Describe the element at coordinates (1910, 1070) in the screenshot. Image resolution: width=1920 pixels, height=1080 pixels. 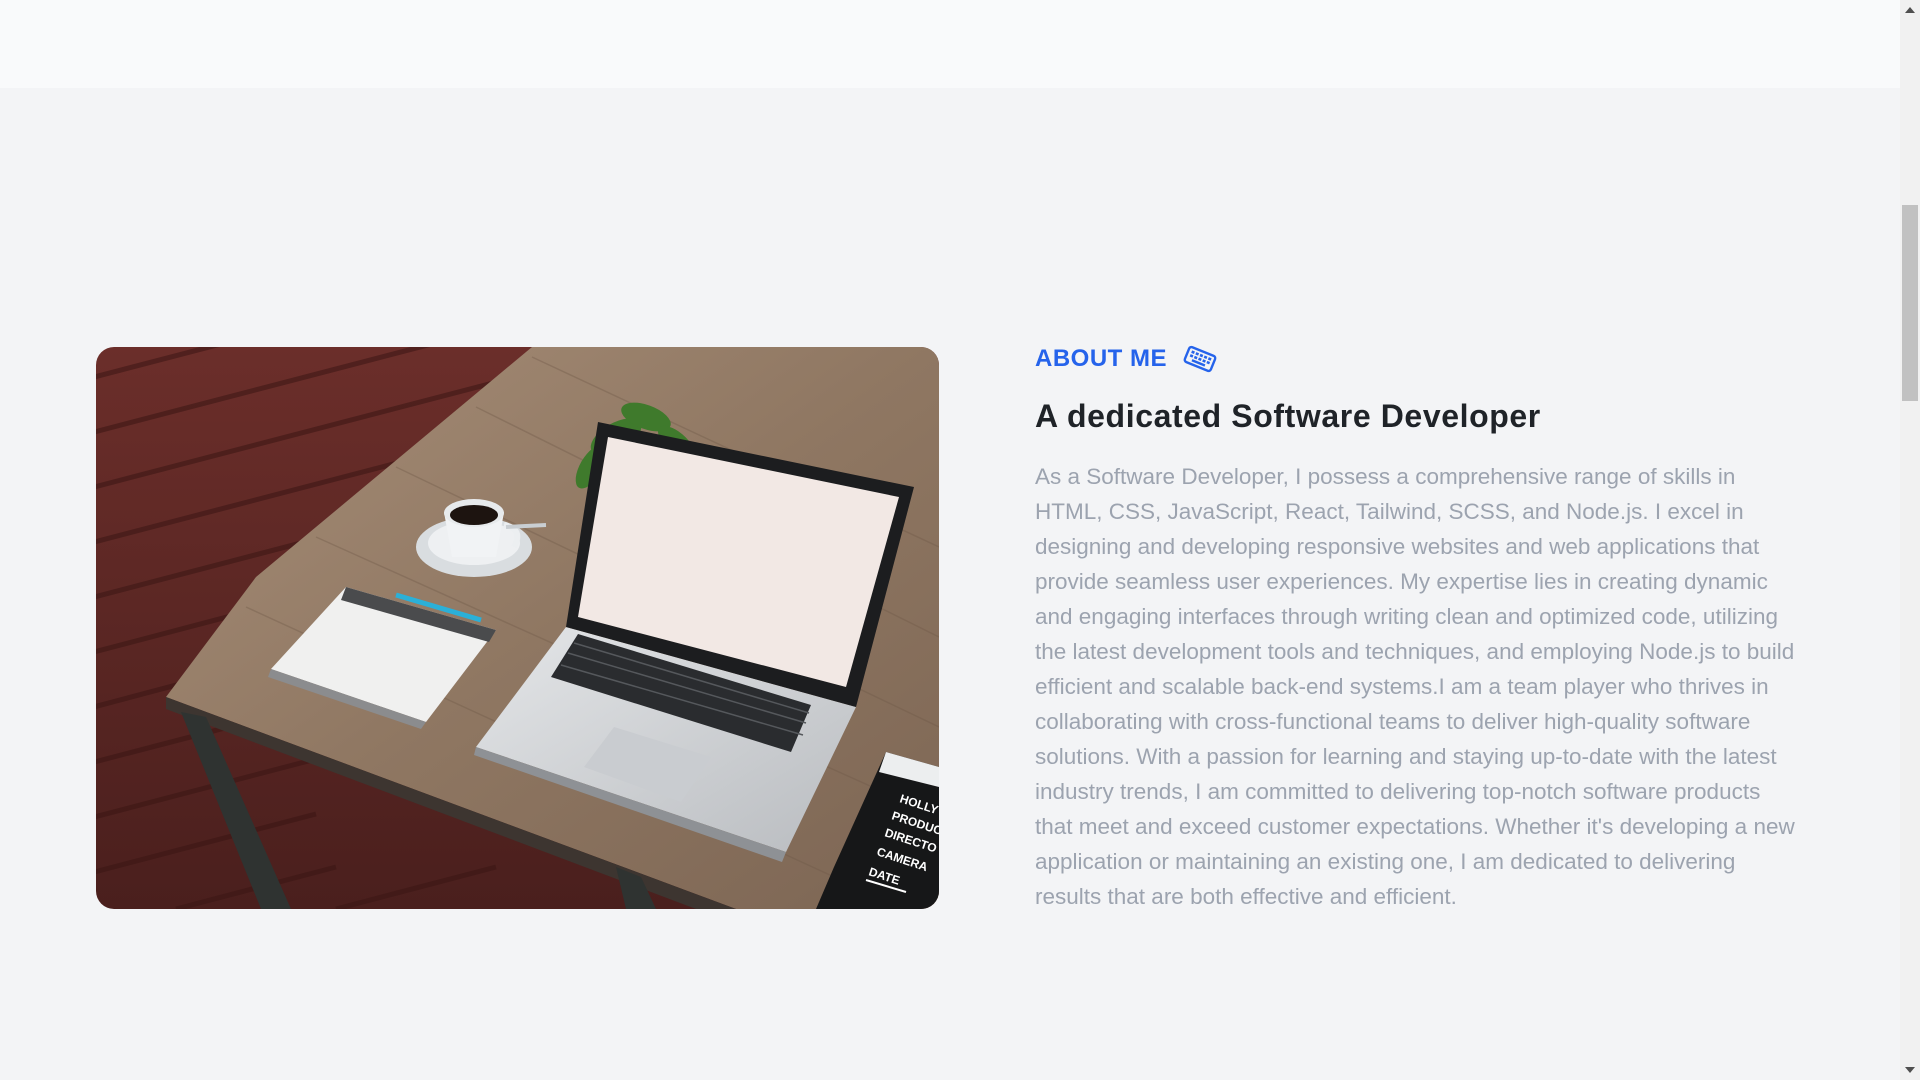
I see `scroll-down-arrow-icon` at that location.